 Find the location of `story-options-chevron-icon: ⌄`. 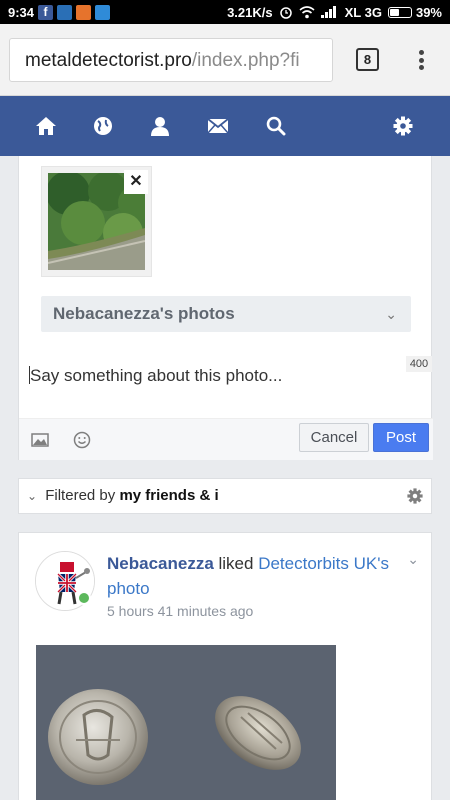

story-options-chevron-icon: ⌄ is located at coordinates (413, 559).